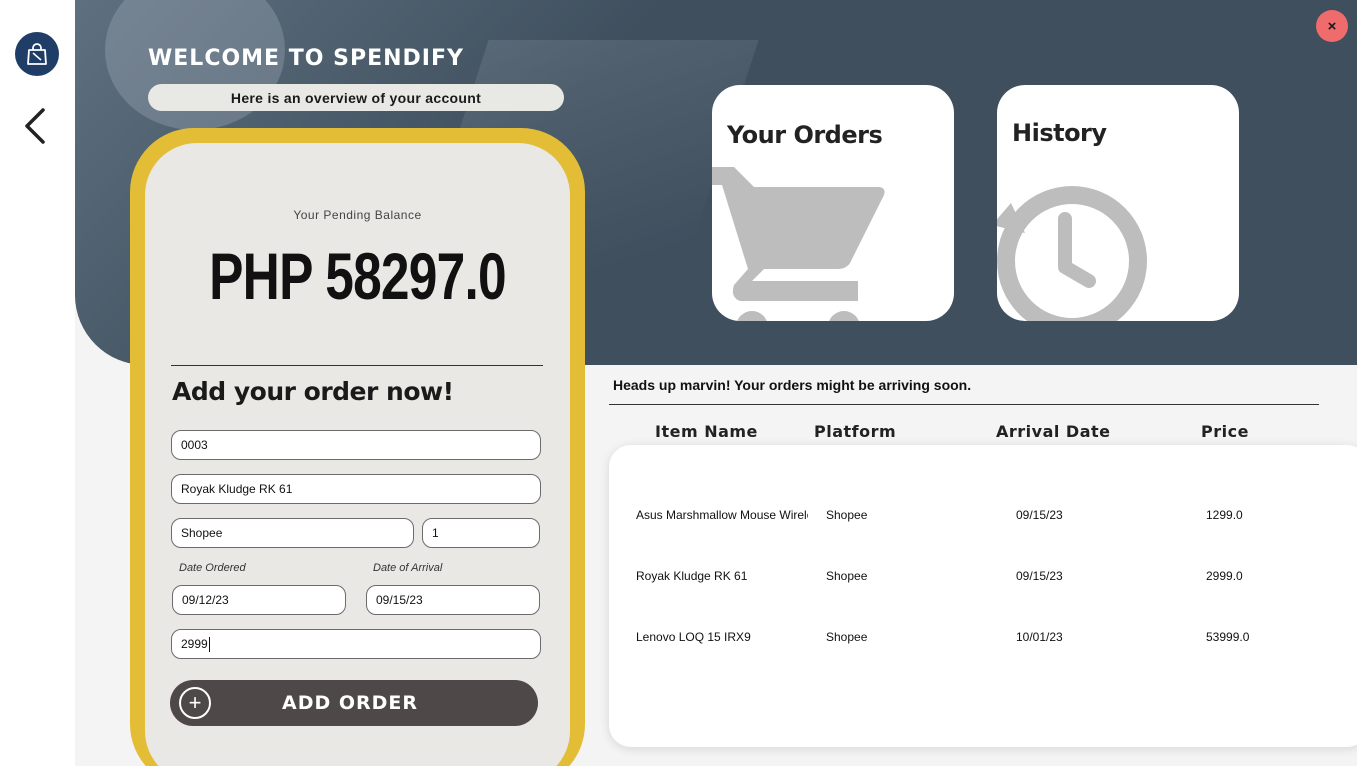 This screenshot has width=1357, height=766. What do you see at coordinates (1059, 133) in the screenshot?
I see `history-label: History` at bounding box center [1059, 133].